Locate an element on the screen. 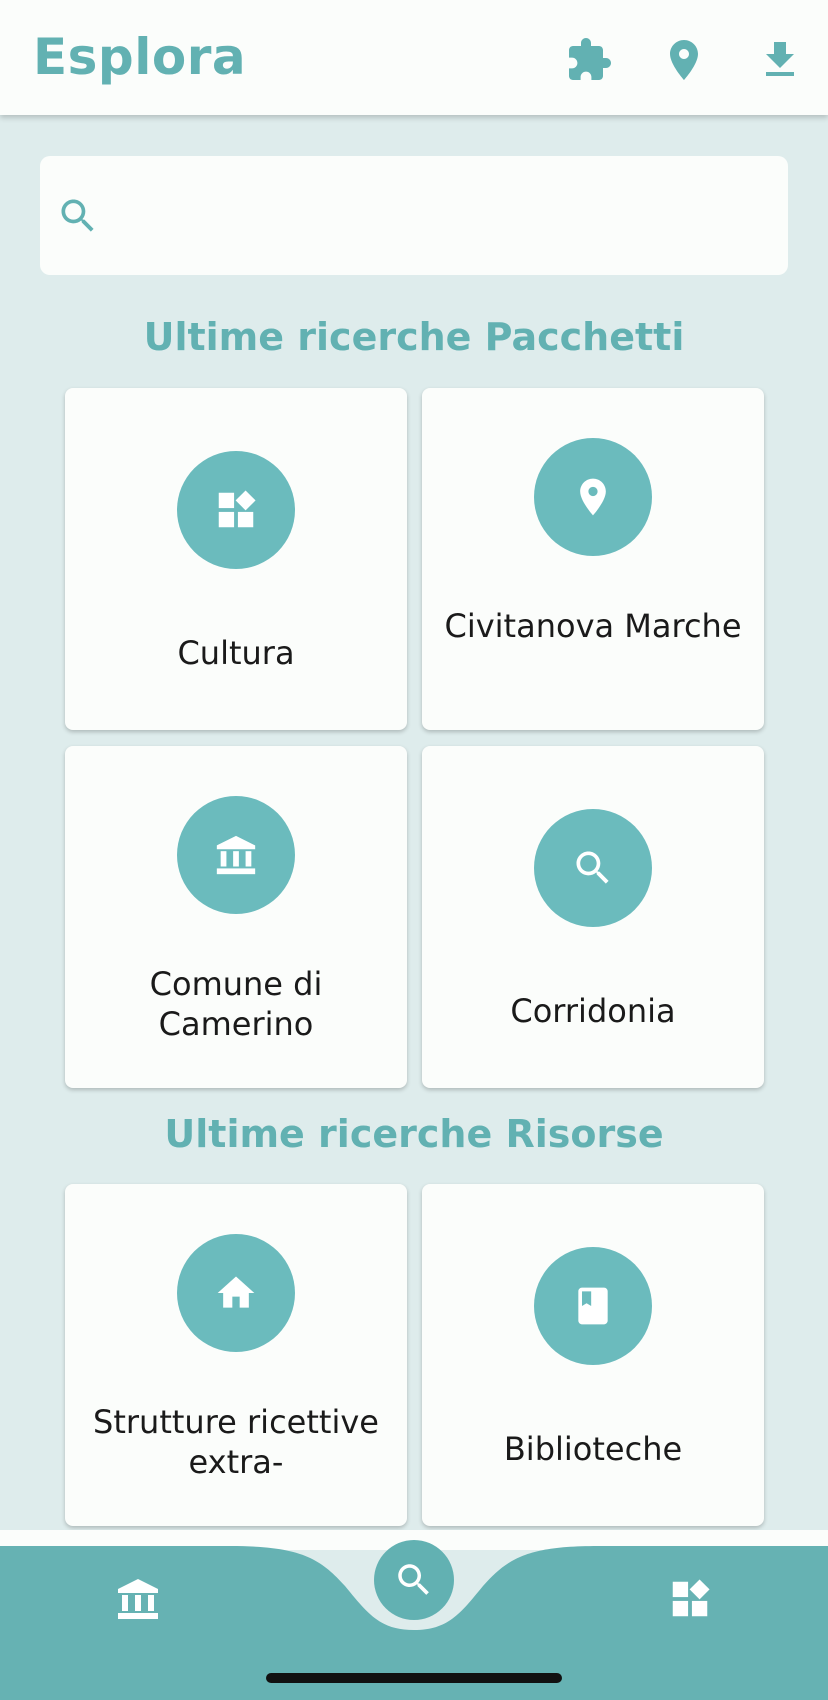 The image size is (828, 1700). card-label: Comune di Camerino is located at coordinates (236, 1004).